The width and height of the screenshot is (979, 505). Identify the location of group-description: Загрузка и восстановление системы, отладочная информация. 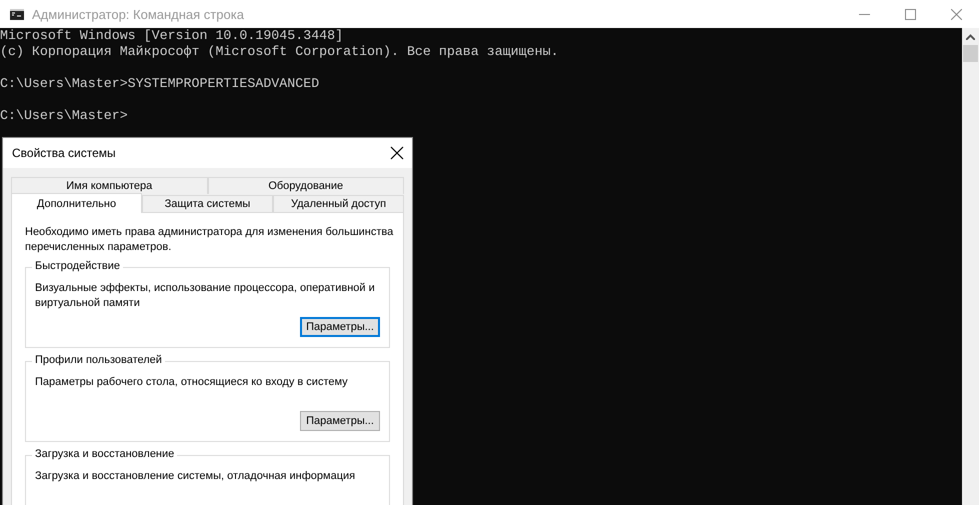
(195, 476).